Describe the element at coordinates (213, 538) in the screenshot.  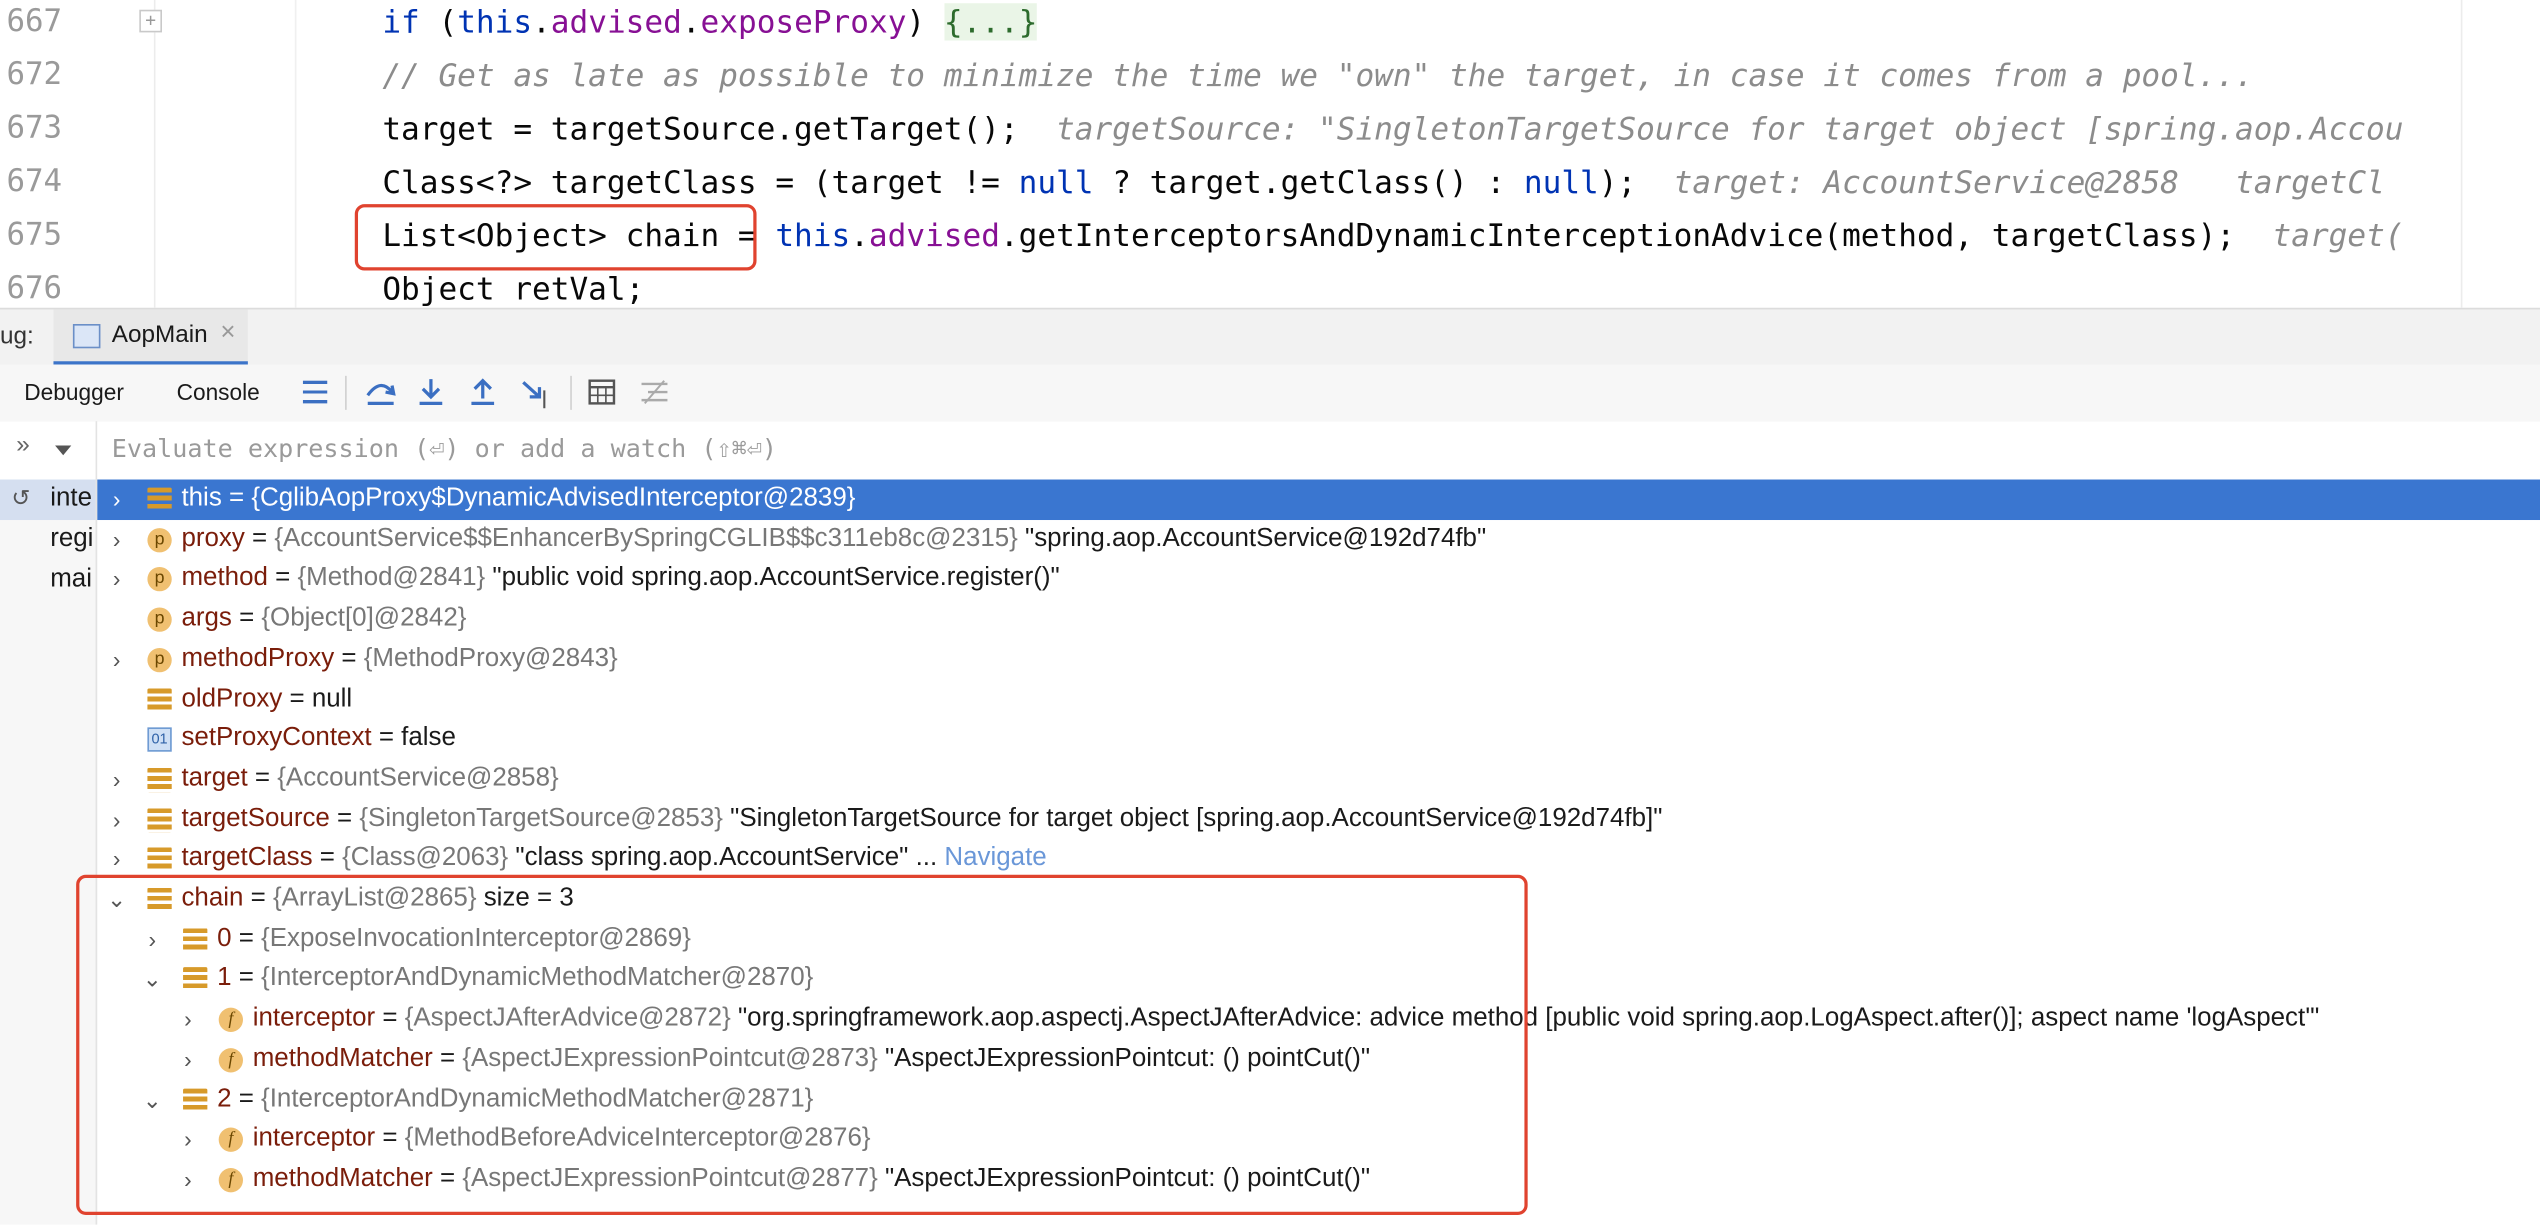
I see `variable-name: proxy` at that location.